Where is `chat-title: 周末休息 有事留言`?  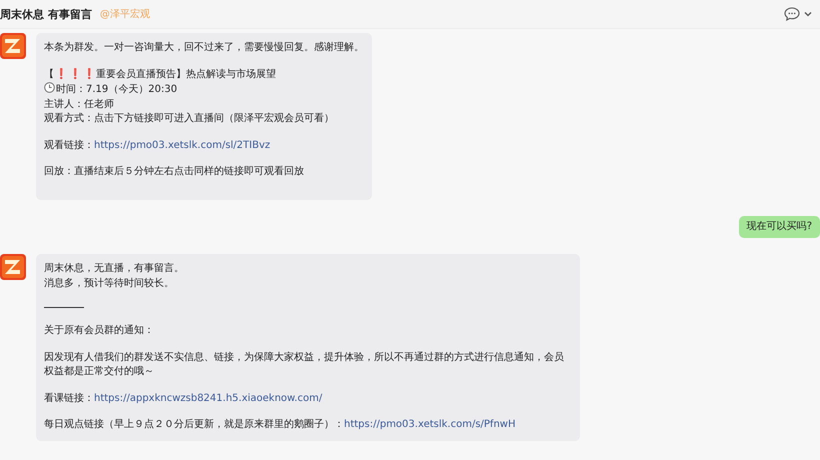 chat-title: 周末休息 有事留言 is located at coordinates (46, 14).